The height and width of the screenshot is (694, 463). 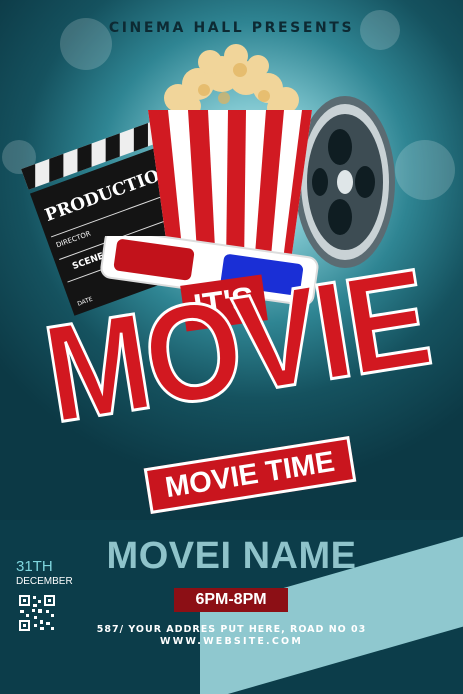 I want to click on showtime-badge: 6PM-8PM, so click(x=231, y=600).